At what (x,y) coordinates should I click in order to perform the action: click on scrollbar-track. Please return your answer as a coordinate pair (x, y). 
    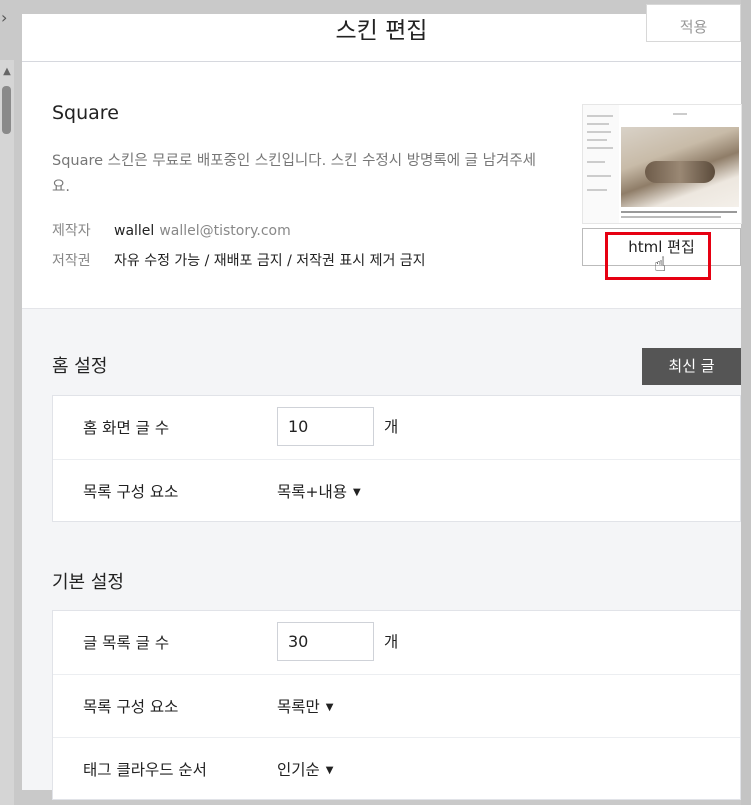
    Looking at the image, I should click on (7, 432).